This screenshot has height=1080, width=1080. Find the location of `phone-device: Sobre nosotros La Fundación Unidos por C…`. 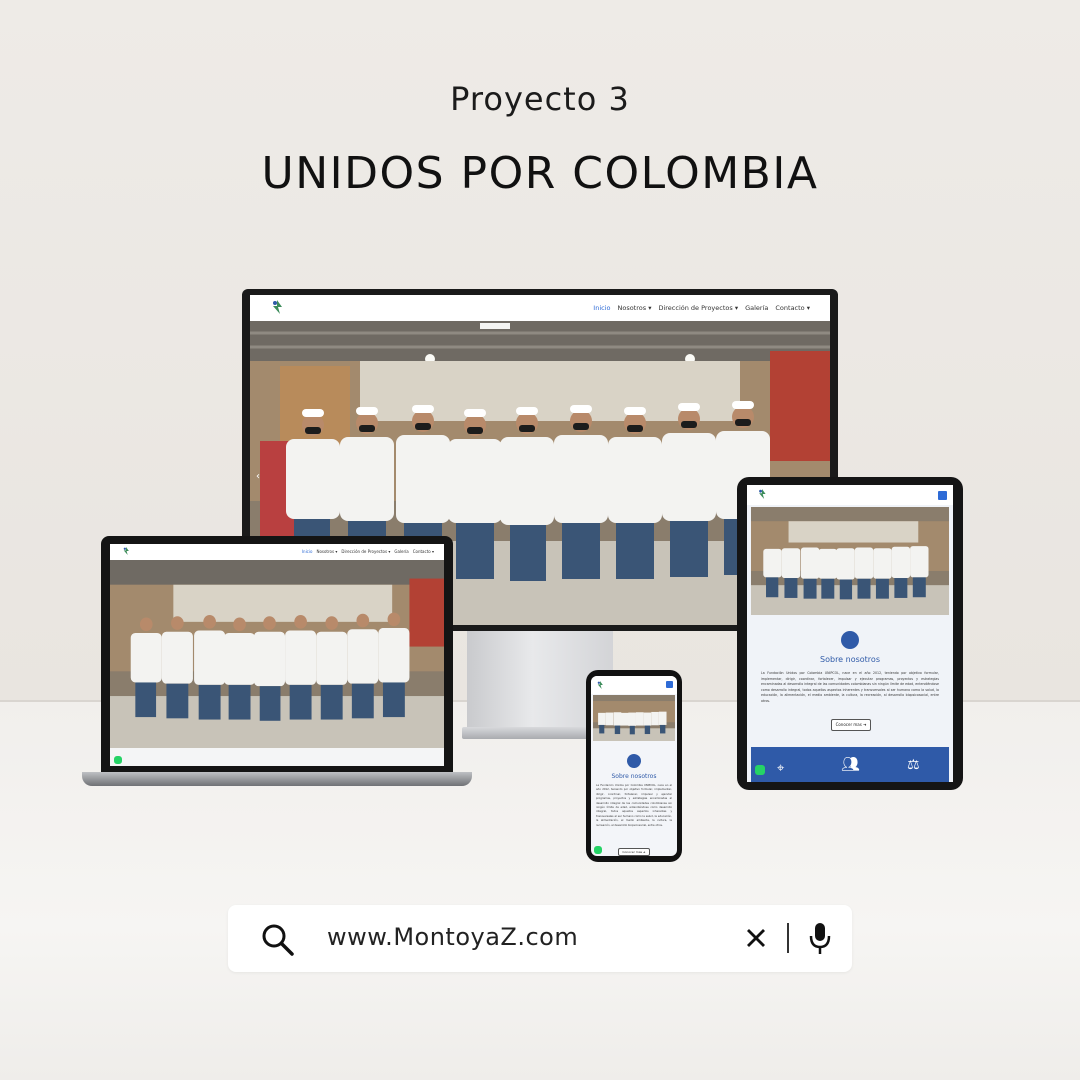

phone-device: Sobre nosotros La Fundación Unidos por C… is located at coordinates (634, 766).